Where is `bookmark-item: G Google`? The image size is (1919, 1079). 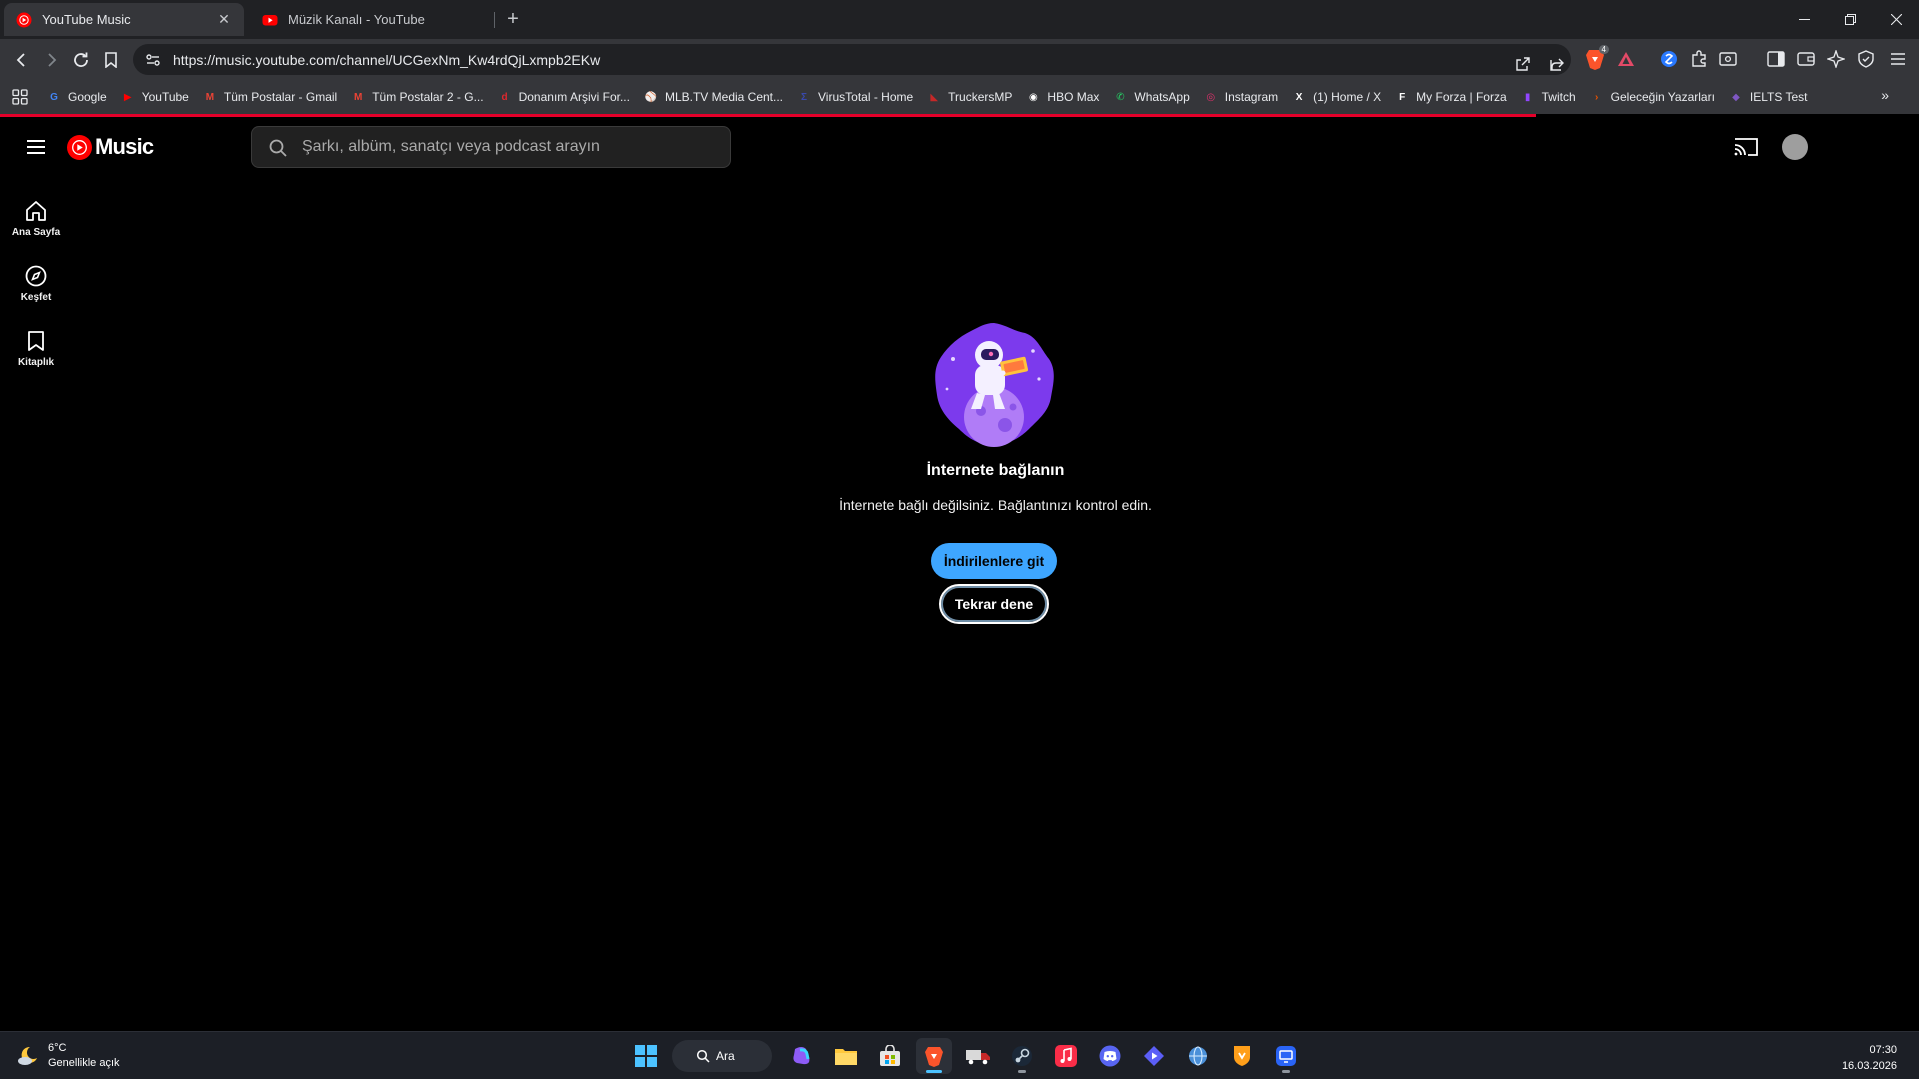
bookmark-item: G Google is located at coordinates (76, 97).